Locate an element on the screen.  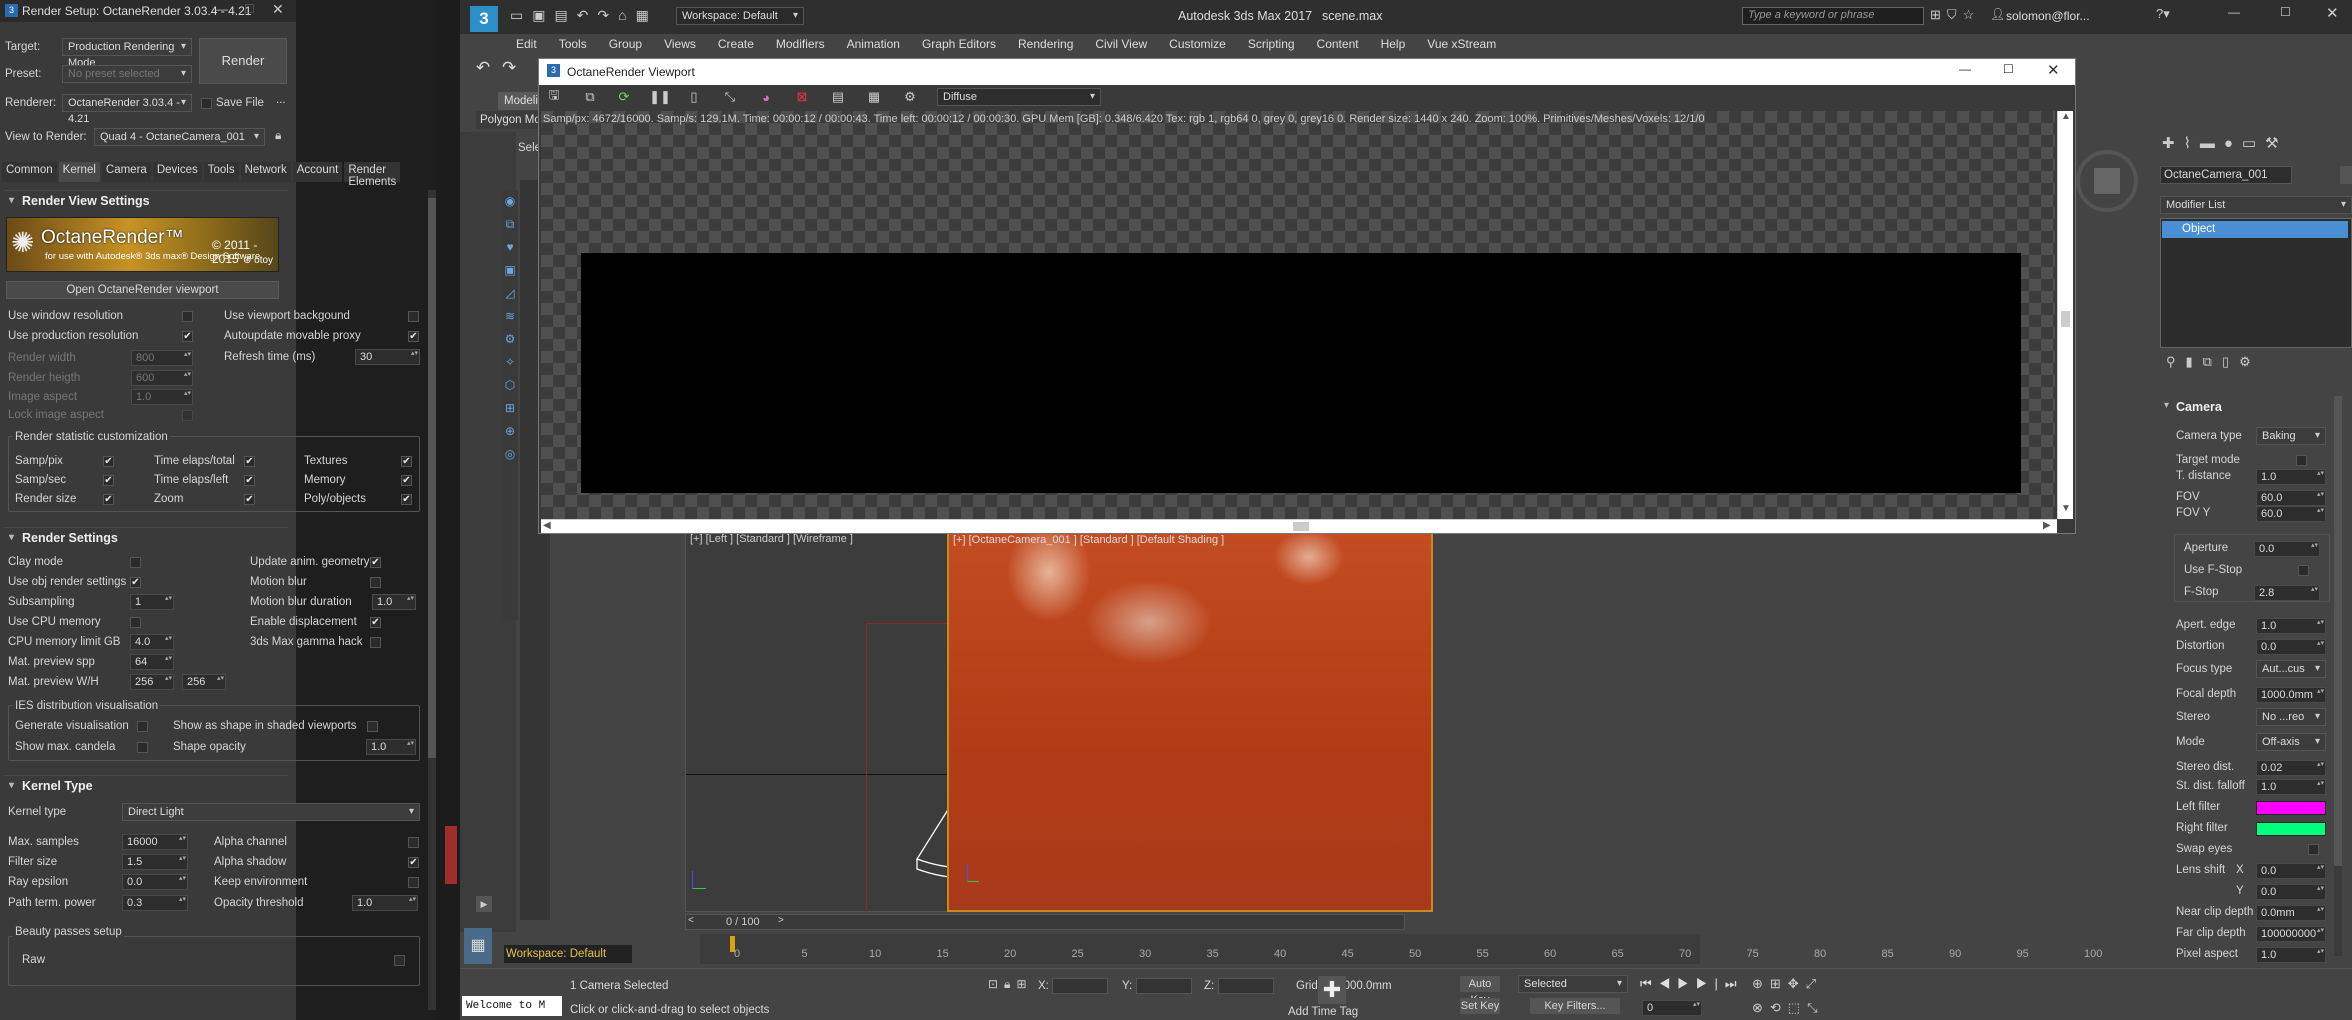
time-next-icon: > is located at coordinates (781, 920).